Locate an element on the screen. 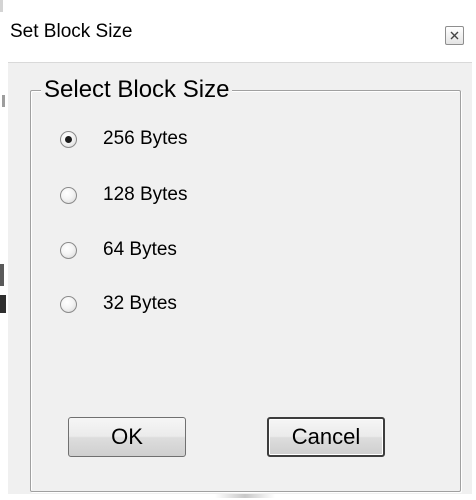 Image resolution: width=476 pixels, height=500 pixels. title-bar: Set Block Size is located at coordinates (240, 31).